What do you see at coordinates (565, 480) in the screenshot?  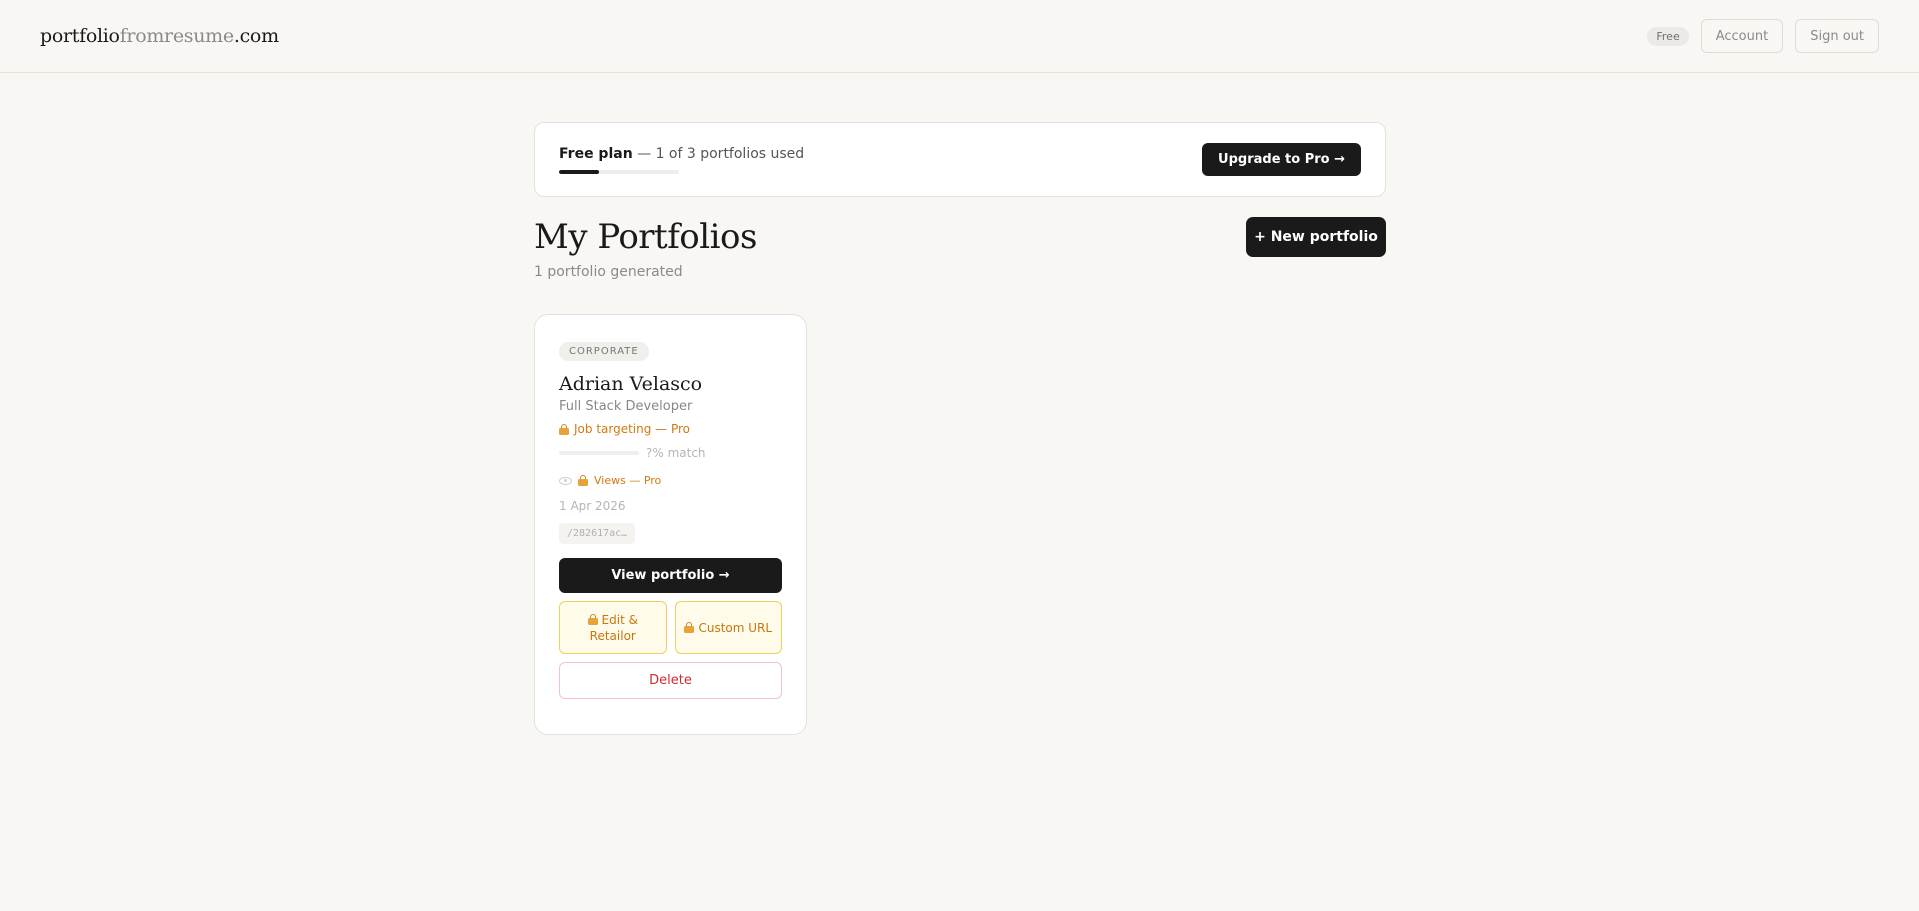 I see `eye-icon` at bounding box center [565, 480].